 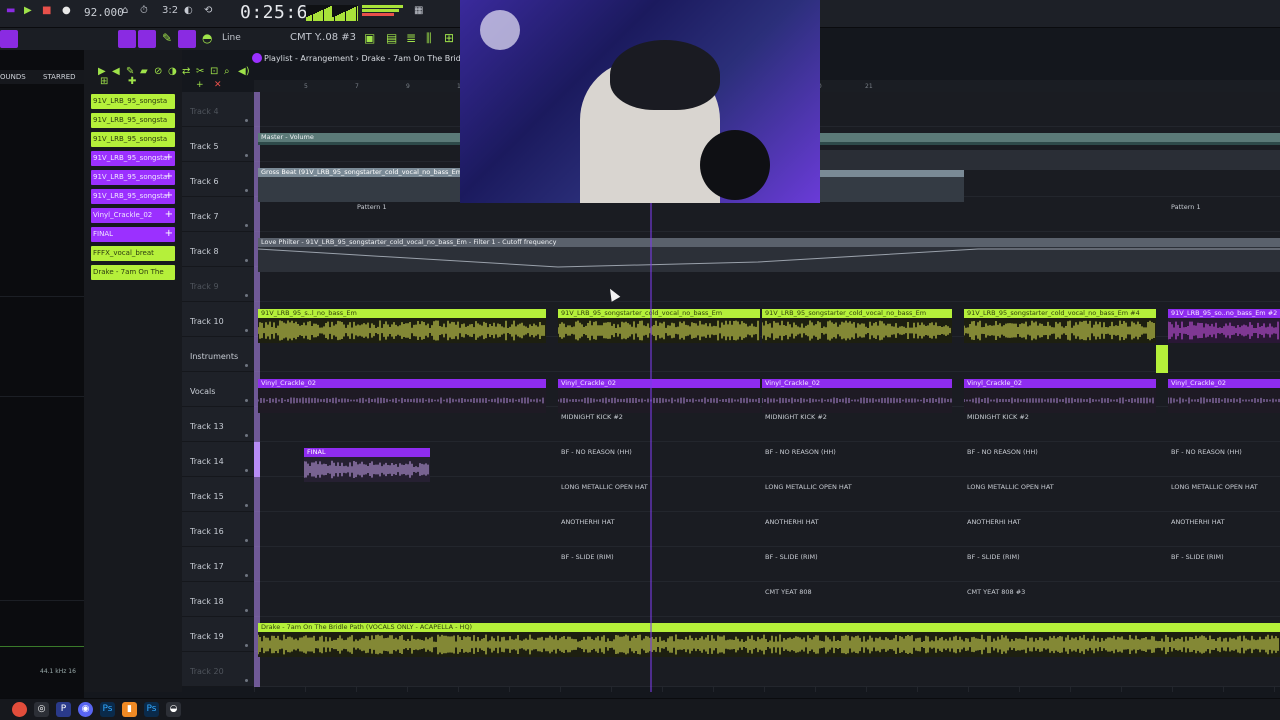 What do you see at coordinates (1224, 326) in the screenshot?
I see `vocal-clip: 91V_LRB_95_so..no_bass_Em #2` at bounding box center [1224, 326].